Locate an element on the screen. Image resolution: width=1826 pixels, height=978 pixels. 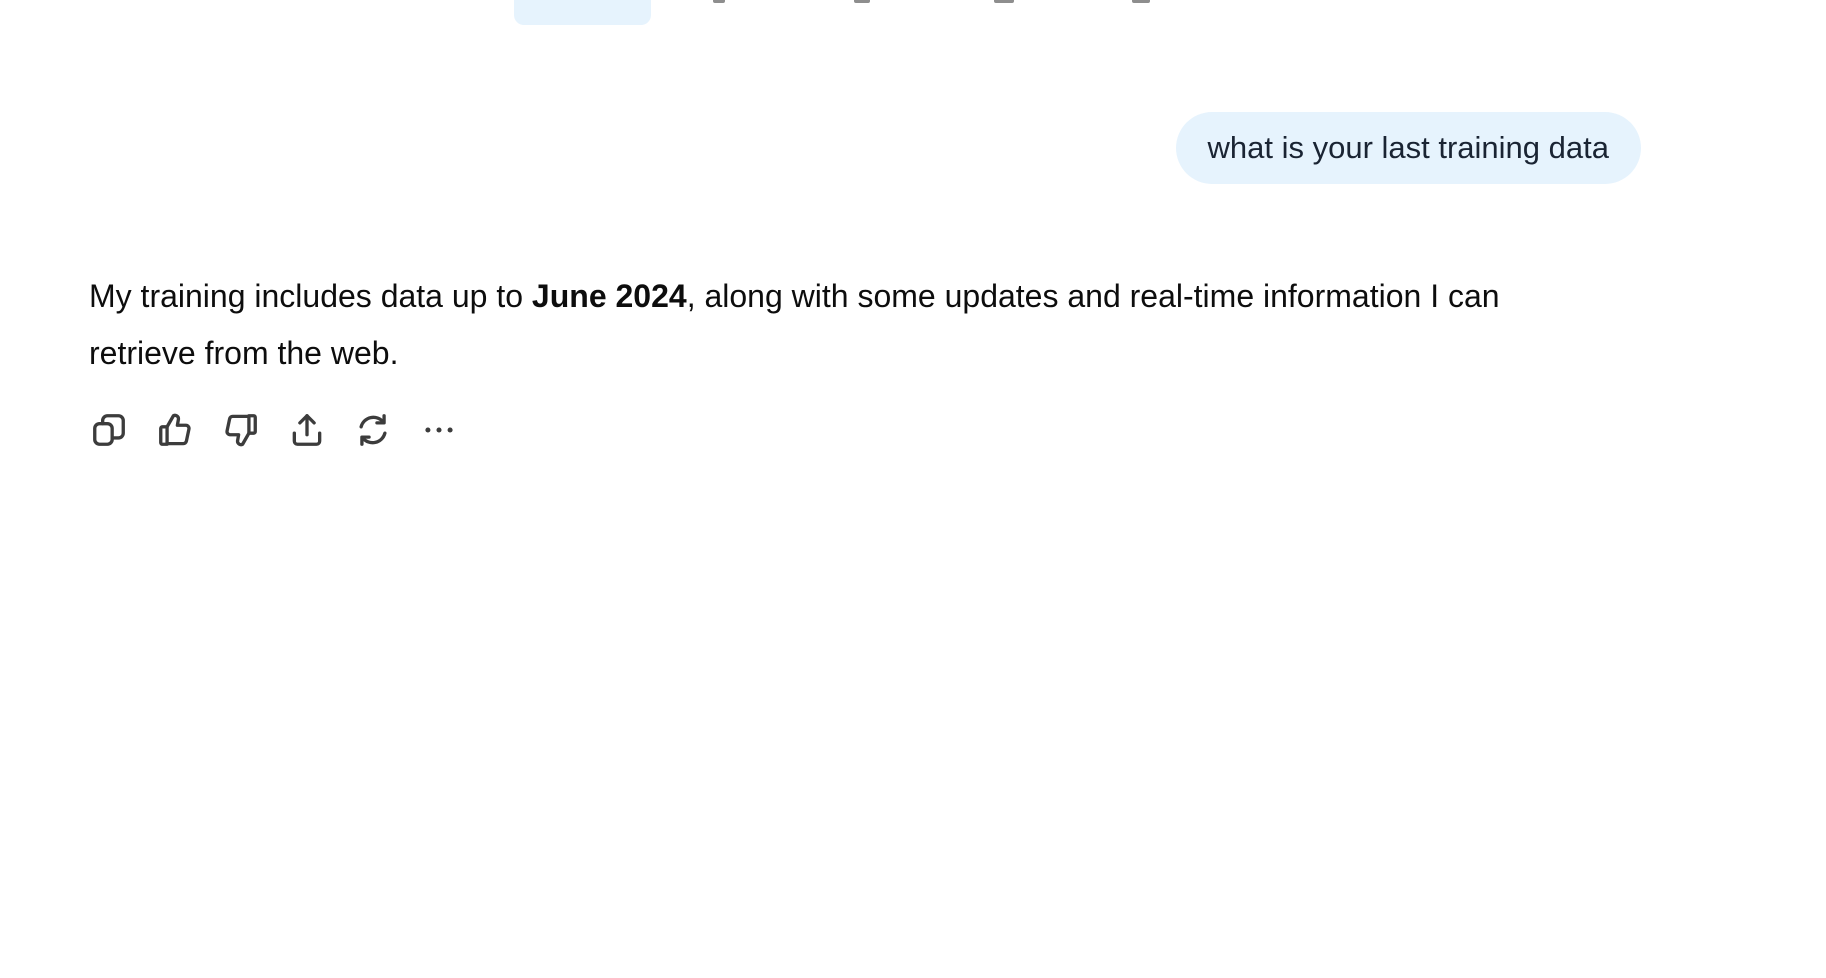
user-message-bubble: what is your last training data is located at coordinates (1408, 148).